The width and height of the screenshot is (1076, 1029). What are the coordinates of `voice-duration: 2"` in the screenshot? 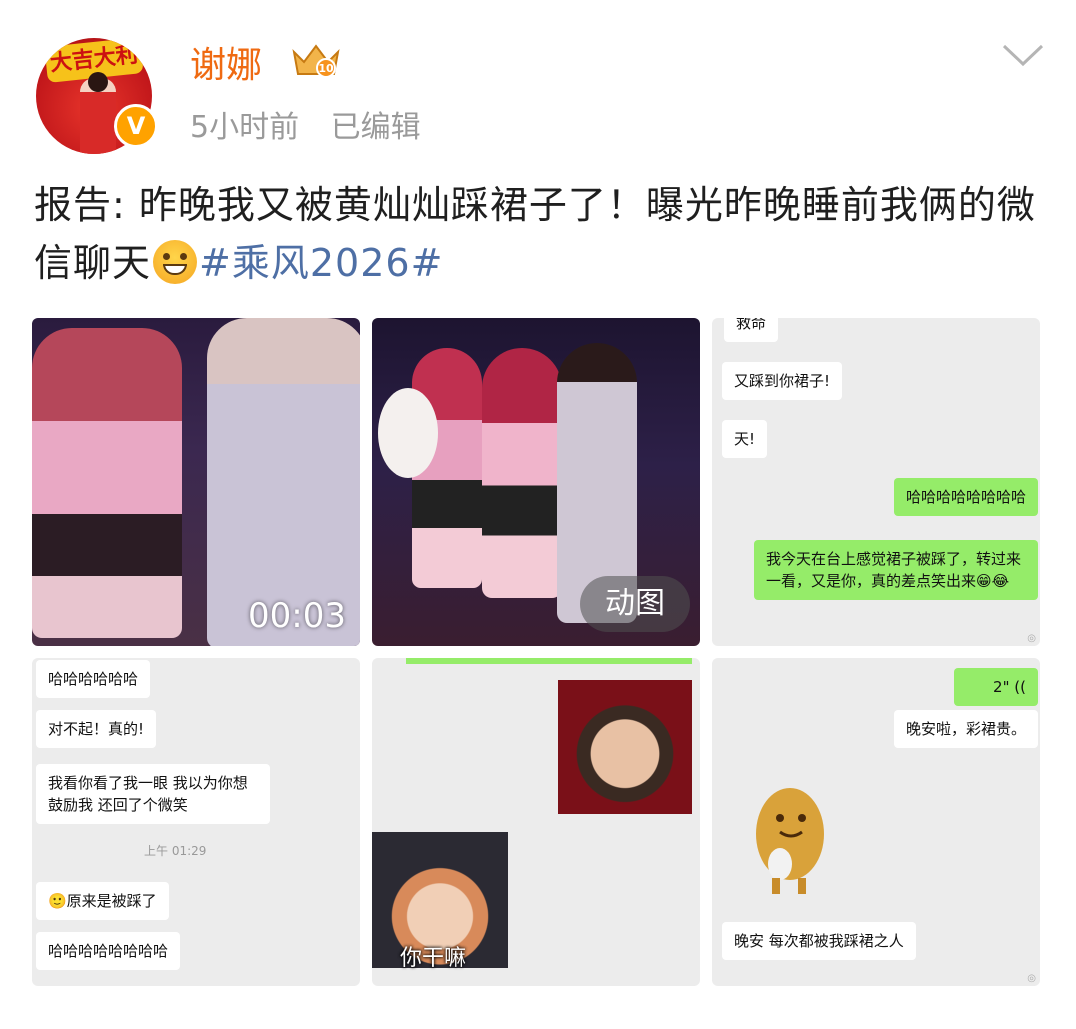 It's located at (1001, 687).